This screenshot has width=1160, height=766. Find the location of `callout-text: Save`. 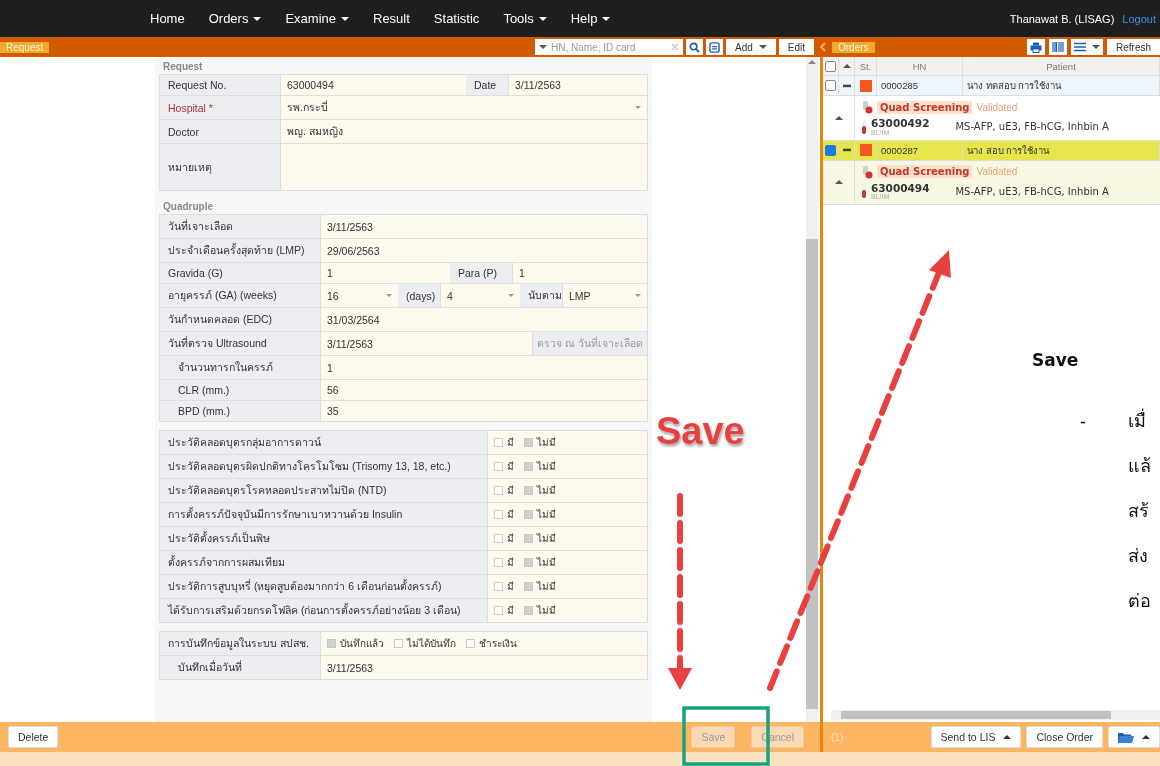

callout-text: Save is located at coordinates (700, 431).